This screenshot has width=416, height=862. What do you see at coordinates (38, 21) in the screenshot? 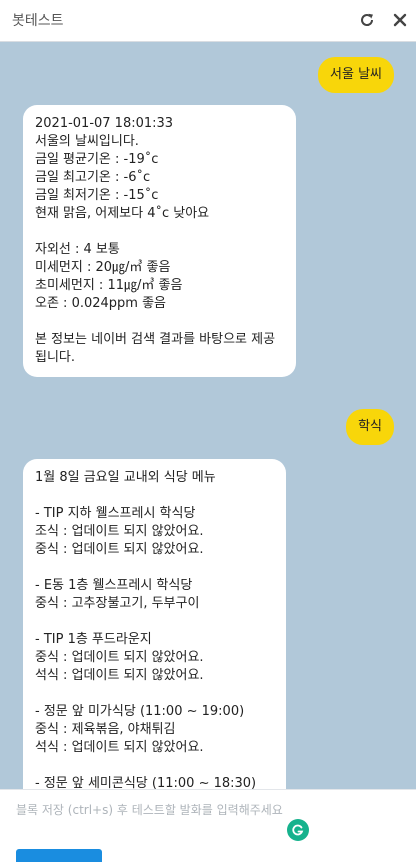
I see `window-title: 봇테스트` at bounding box center [38, 21].